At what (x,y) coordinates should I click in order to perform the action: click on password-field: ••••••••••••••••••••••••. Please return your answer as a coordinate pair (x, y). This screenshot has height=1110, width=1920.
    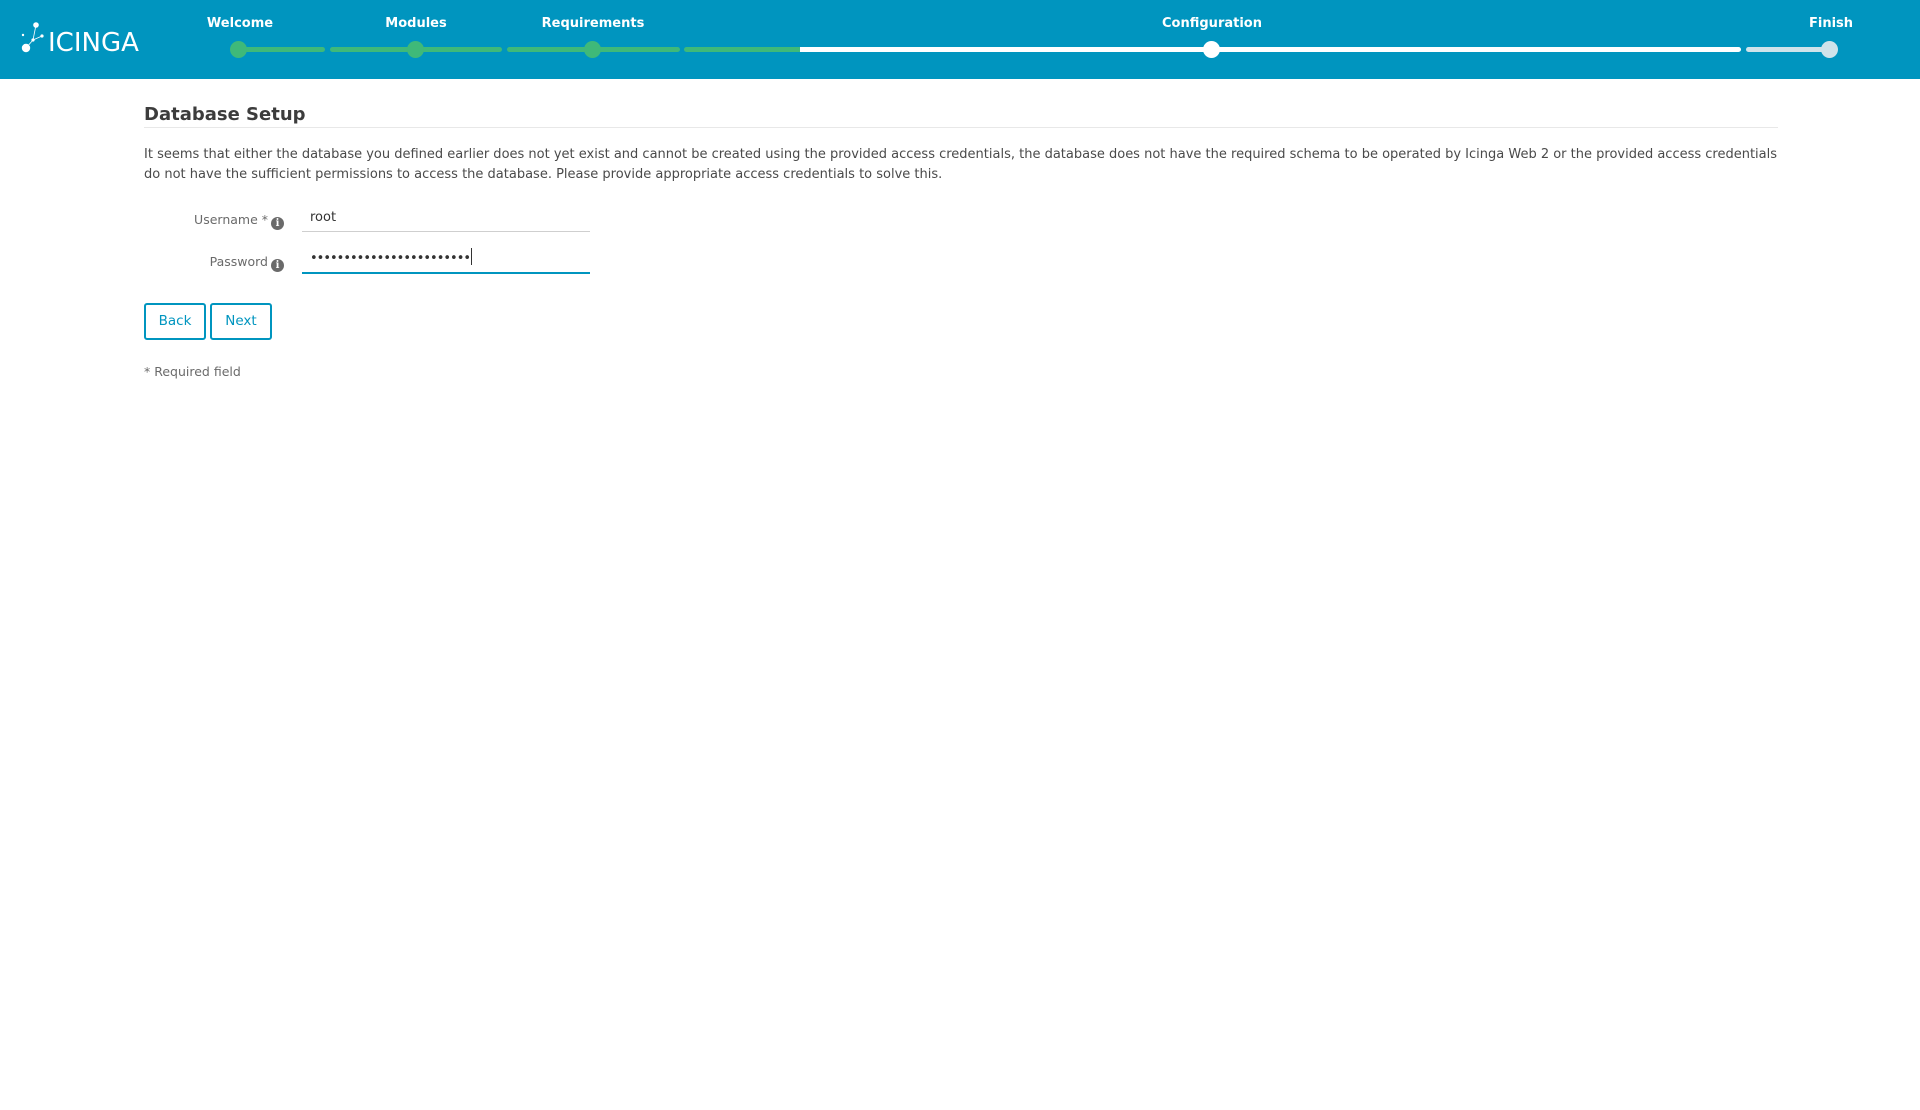
    Looking at the image, I should click on (446, 259).